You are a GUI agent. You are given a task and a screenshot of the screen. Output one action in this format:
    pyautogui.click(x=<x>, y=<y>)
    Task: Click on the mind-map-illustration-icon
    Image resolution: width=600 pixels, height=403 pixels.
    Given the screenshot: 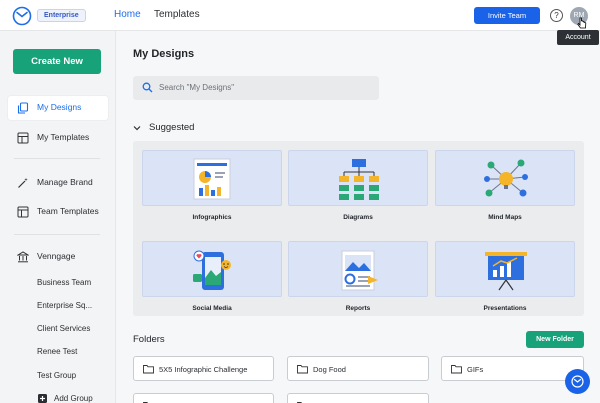 What is the action you would take?
    pyautogui.click(x=506, y=178)
    